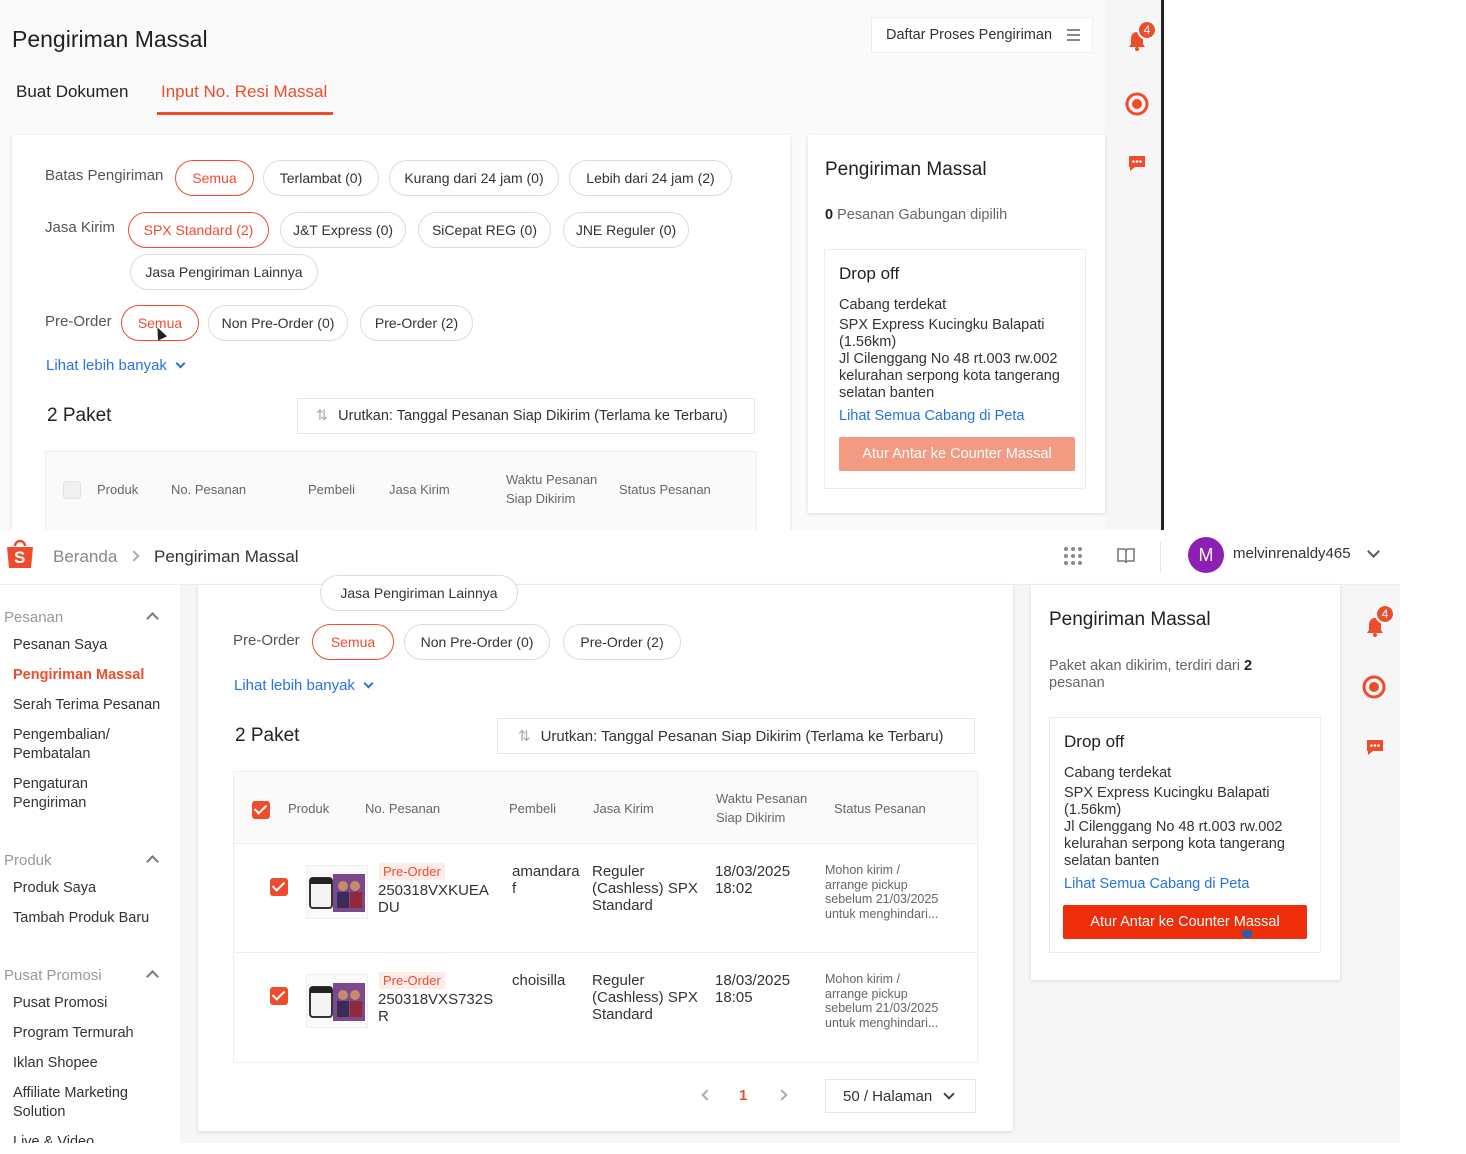 This screenshot has height=1154, width=1466. What do you see at coordinates (226, 556) in the screenshot?
I see `breadcrumb-current: Pengiriman Massal` at bounding box center [226, 556].